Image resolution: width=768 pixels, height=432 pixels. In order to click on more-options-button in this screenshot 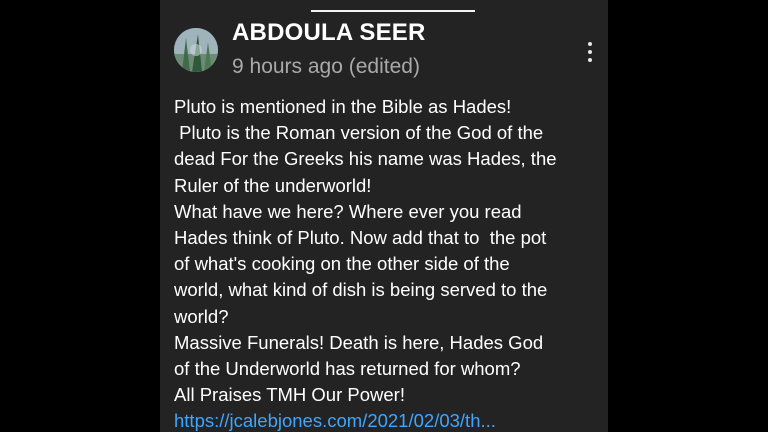, I will do `click(590, 52)`.